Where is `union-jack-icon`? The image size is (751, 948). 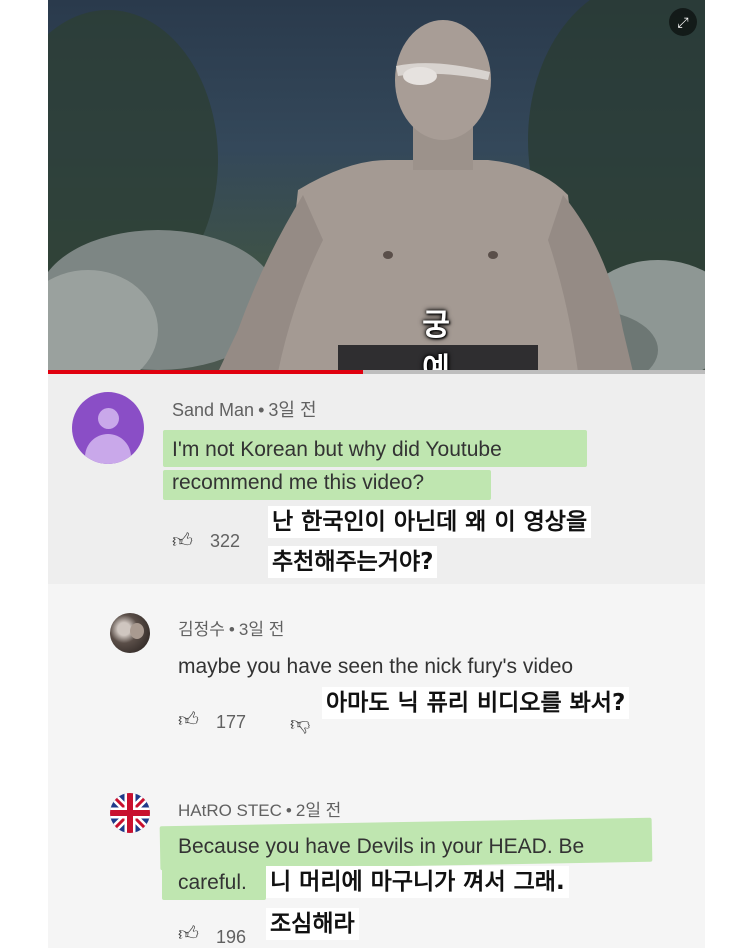 union-jack-icon is located at coordinates (130, 813).